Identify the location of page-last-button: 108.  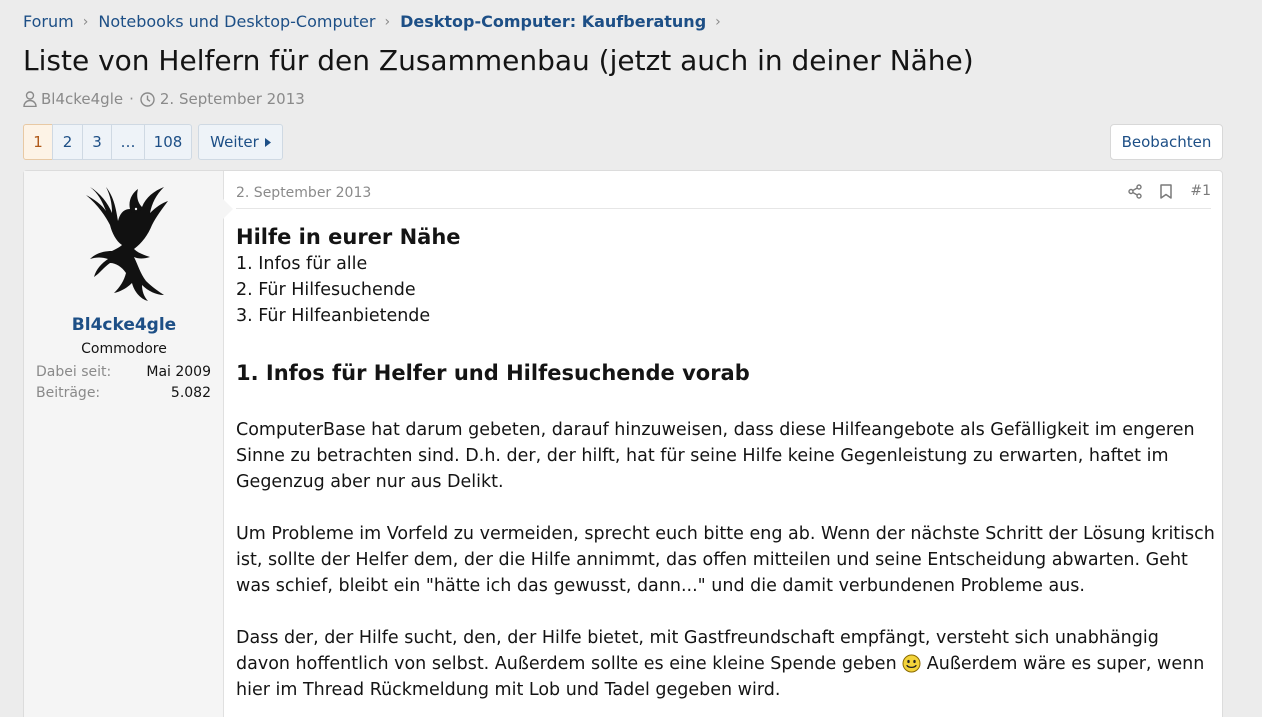
(168, 142).